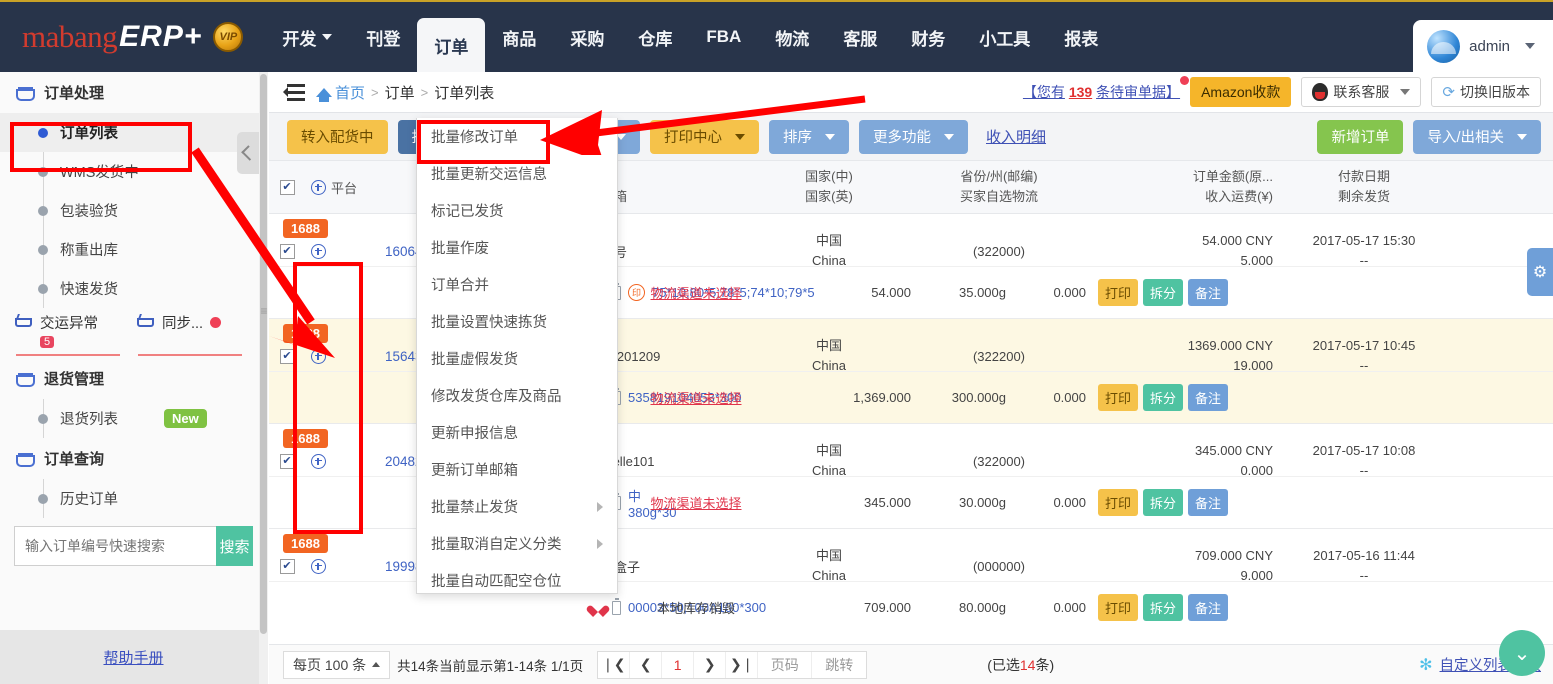 This screenshot has width=1553, height=684. Describe the element at coordinates (1081, 37) in the screenshot. I see `nav-item-reports: 报表` at that location.